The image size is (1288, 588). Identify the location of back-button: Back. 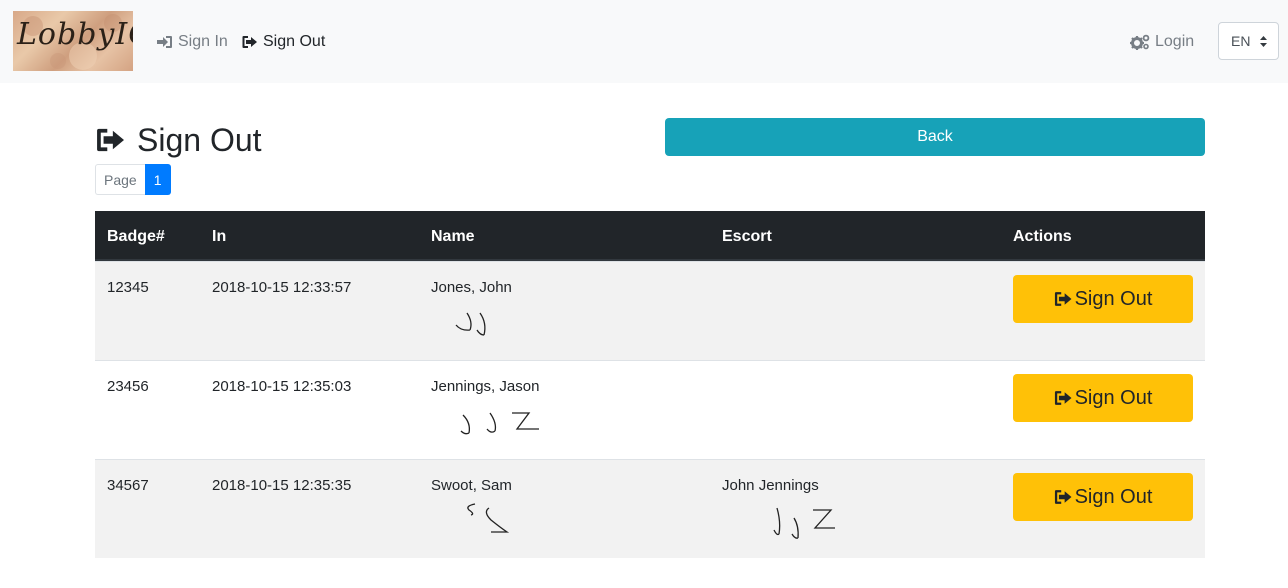
(935, 137).